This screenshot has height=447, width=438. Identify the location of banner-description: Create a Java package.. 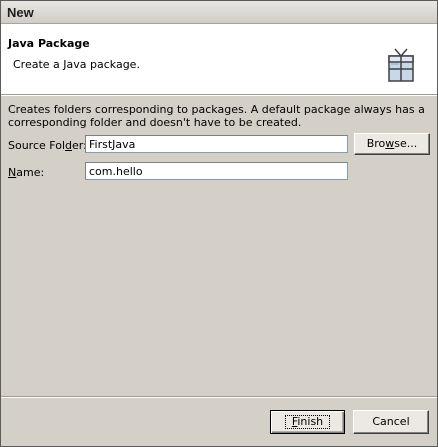
(76, 64).